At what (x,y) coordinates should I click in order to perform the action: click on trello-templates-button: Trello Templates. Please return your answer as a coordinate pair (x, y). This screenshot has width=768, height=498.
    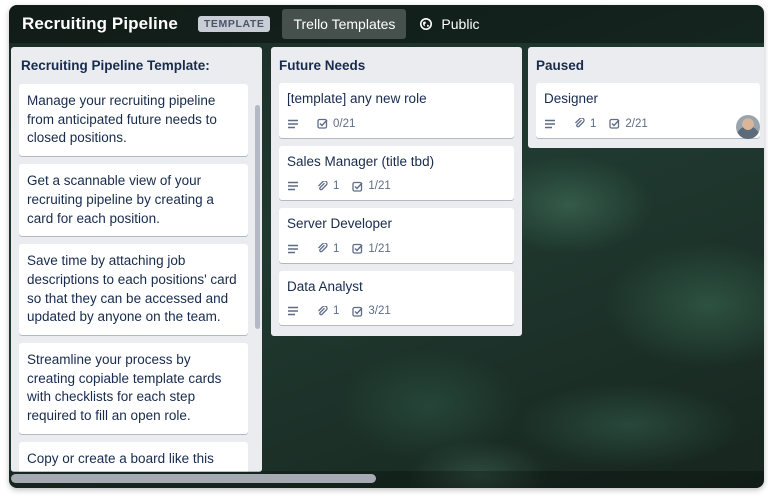
    Looking at the image, I should click on (344, 24).